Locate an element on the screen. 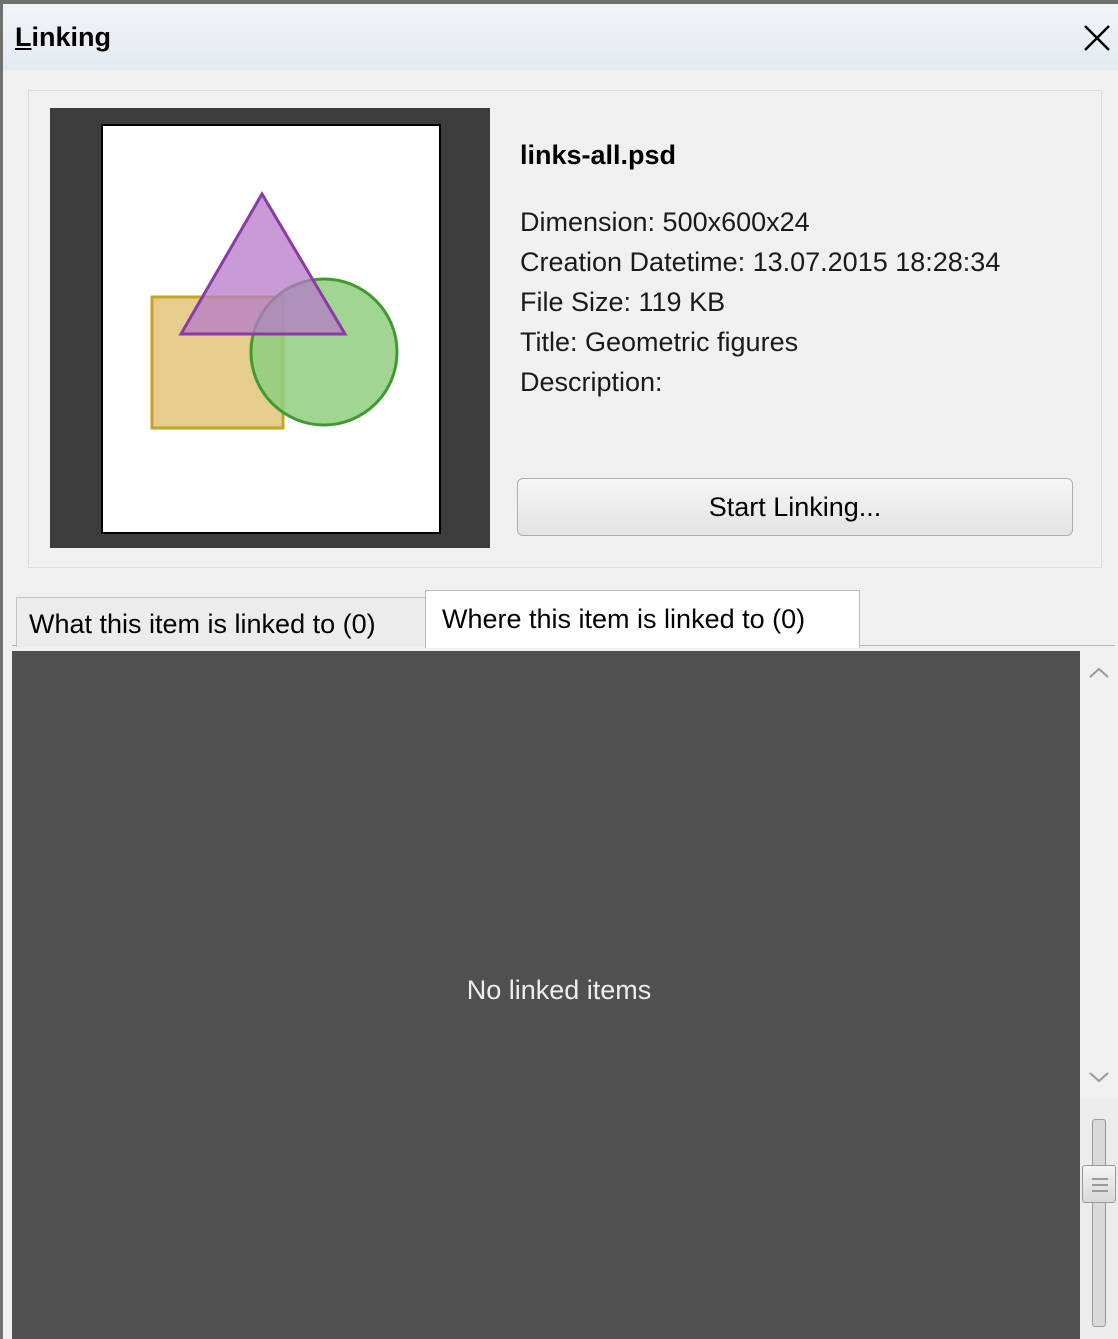 Image resolution: width=1118 pixels, height=1339 pixels. scroll-track is located at coordinates (1099, 1219).